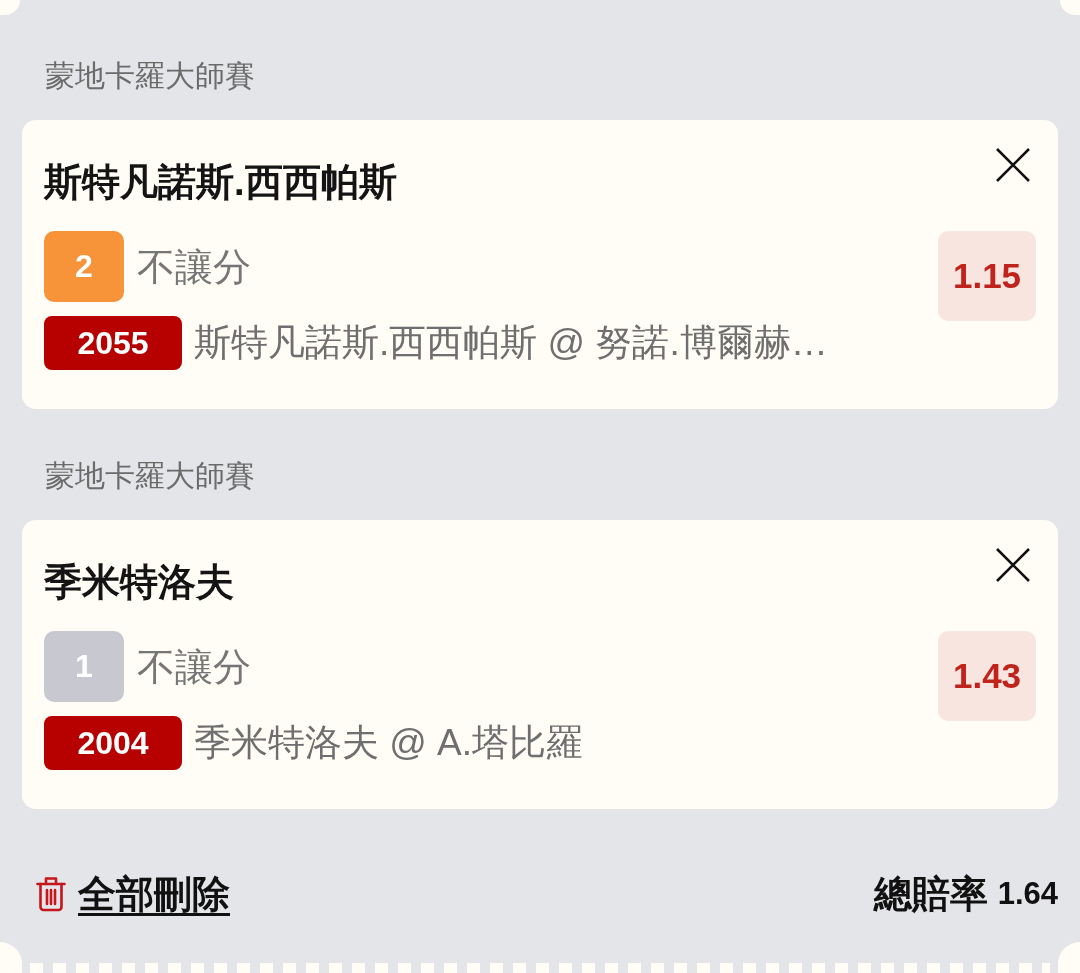 The image size is (1080, 973). Describe the element at coordinates (133, 894) in the screenshot. I see `delete-all-button: 全部刪除` at that location.